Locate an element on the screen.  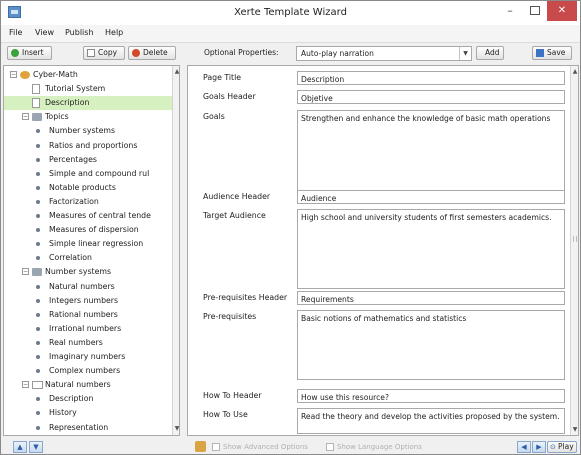
tree-item-label: Tutorial System is located at coordinates (75, 89).